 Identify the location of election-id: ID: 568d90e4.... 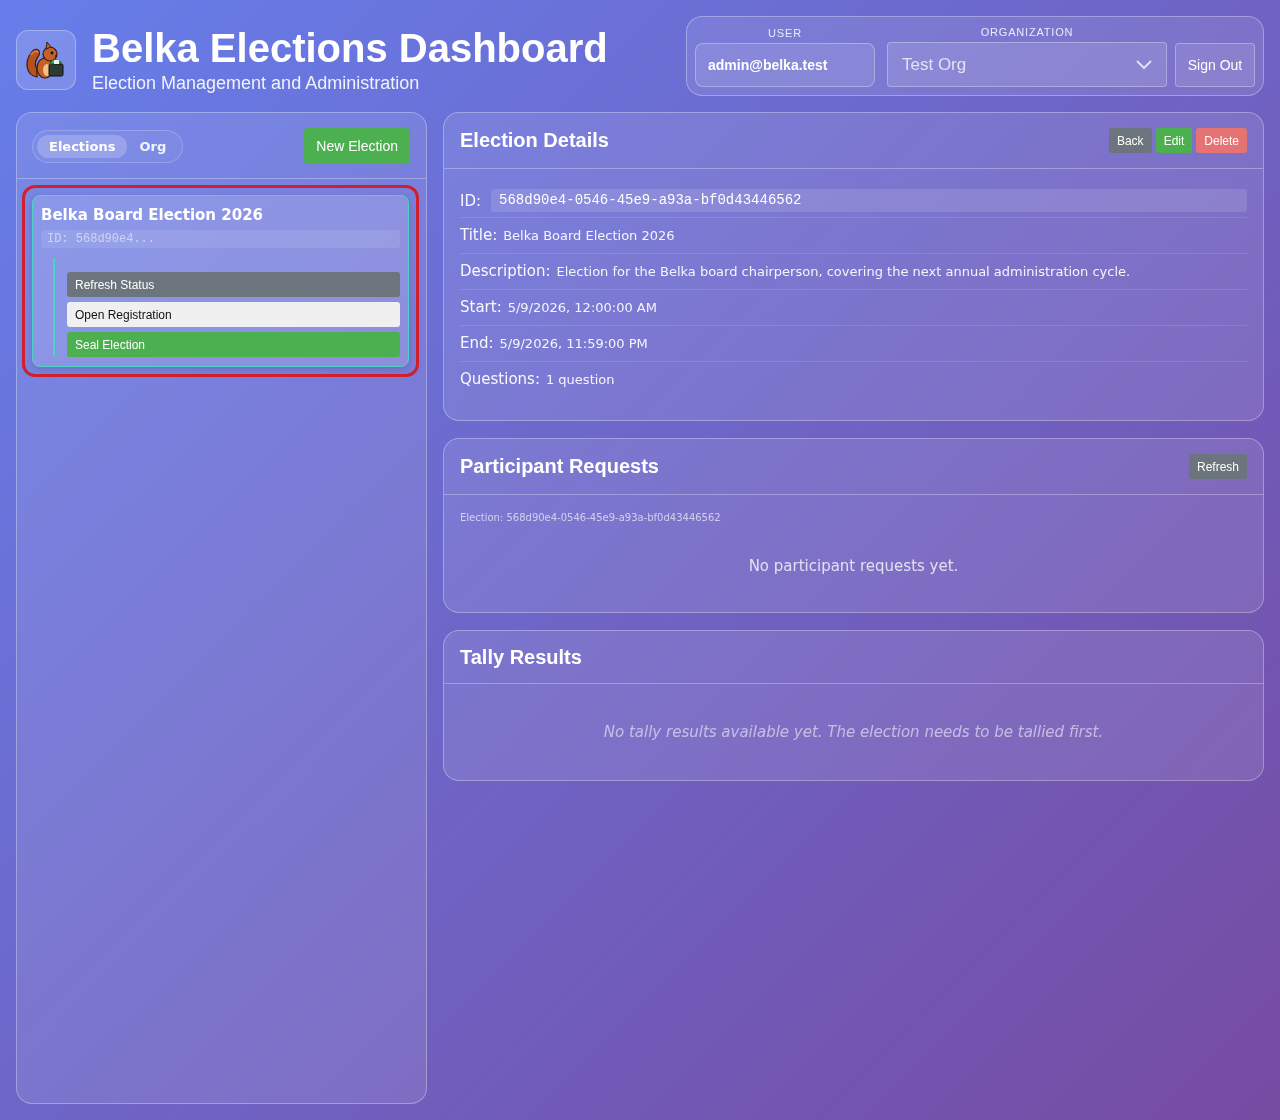
(220, 239).